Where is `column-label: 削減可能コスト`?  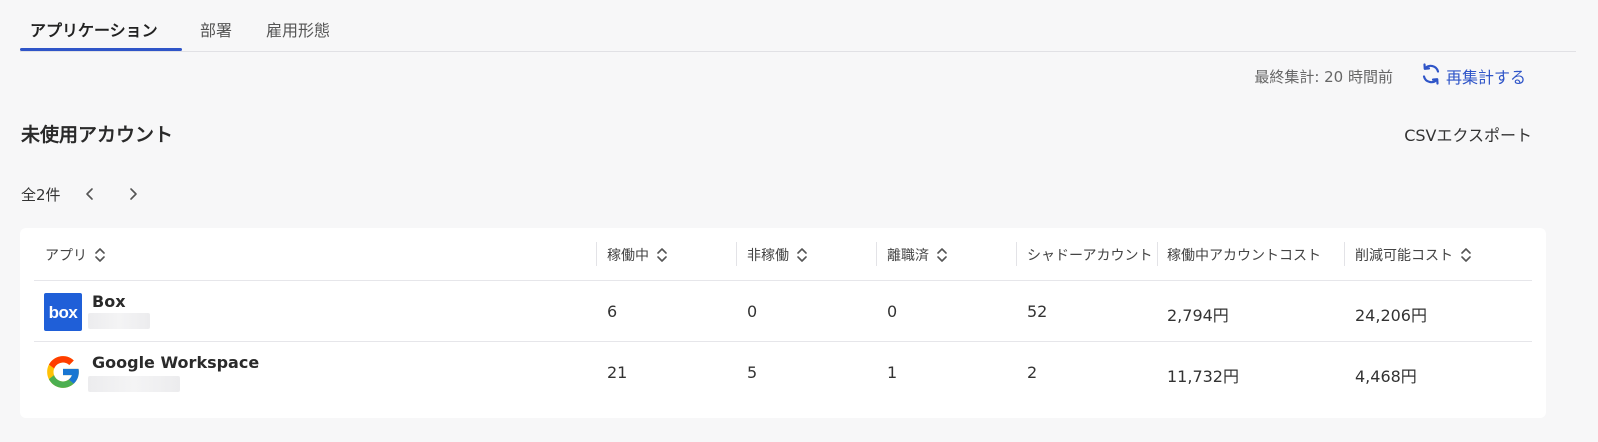
column-label: 削減可能コスト is located at coordinates (1404, 256).